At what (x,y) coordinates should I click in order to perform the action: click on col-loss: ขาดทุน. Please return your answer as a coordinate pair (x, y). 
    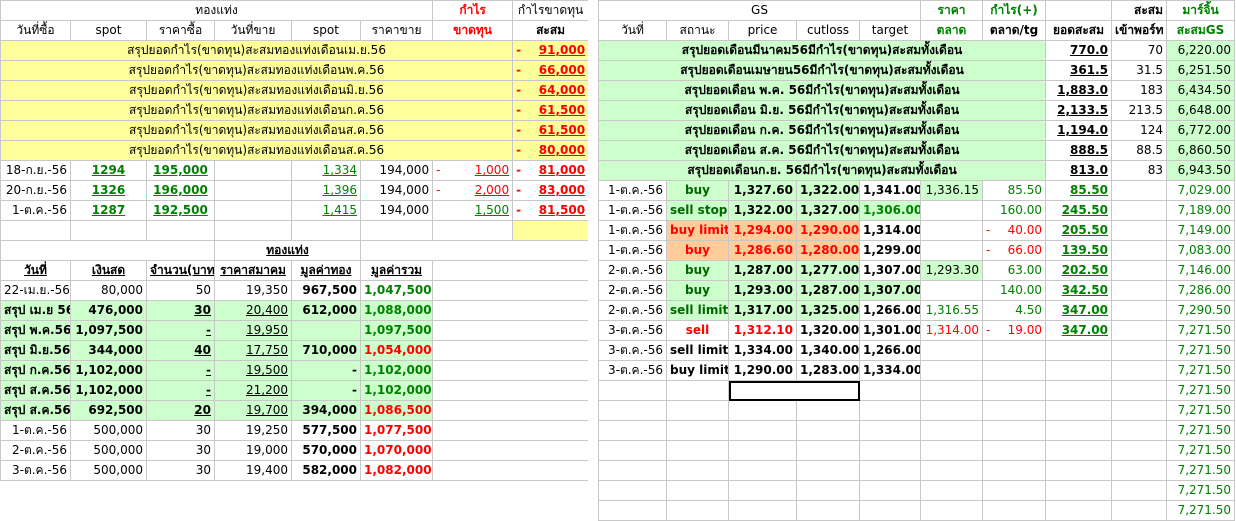
    Looking at the image, I should click on (473, 30).